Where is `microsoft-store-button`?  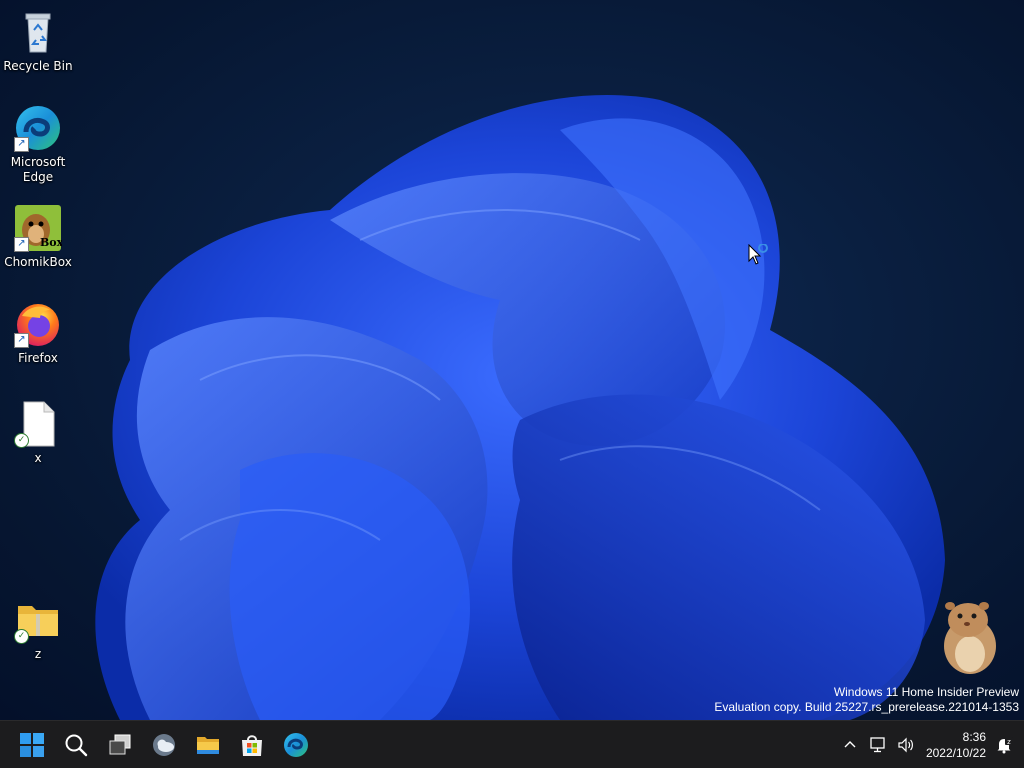 microsoft-store-button is located at coordinates (252, 745).